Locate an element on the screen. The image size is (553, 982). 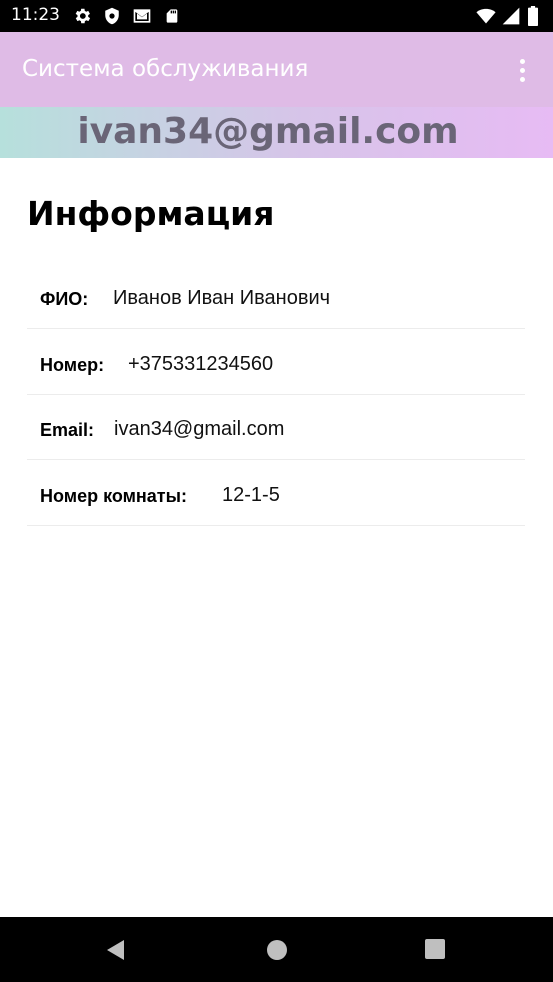
status-icons-right is located at coordinates (510, 16).